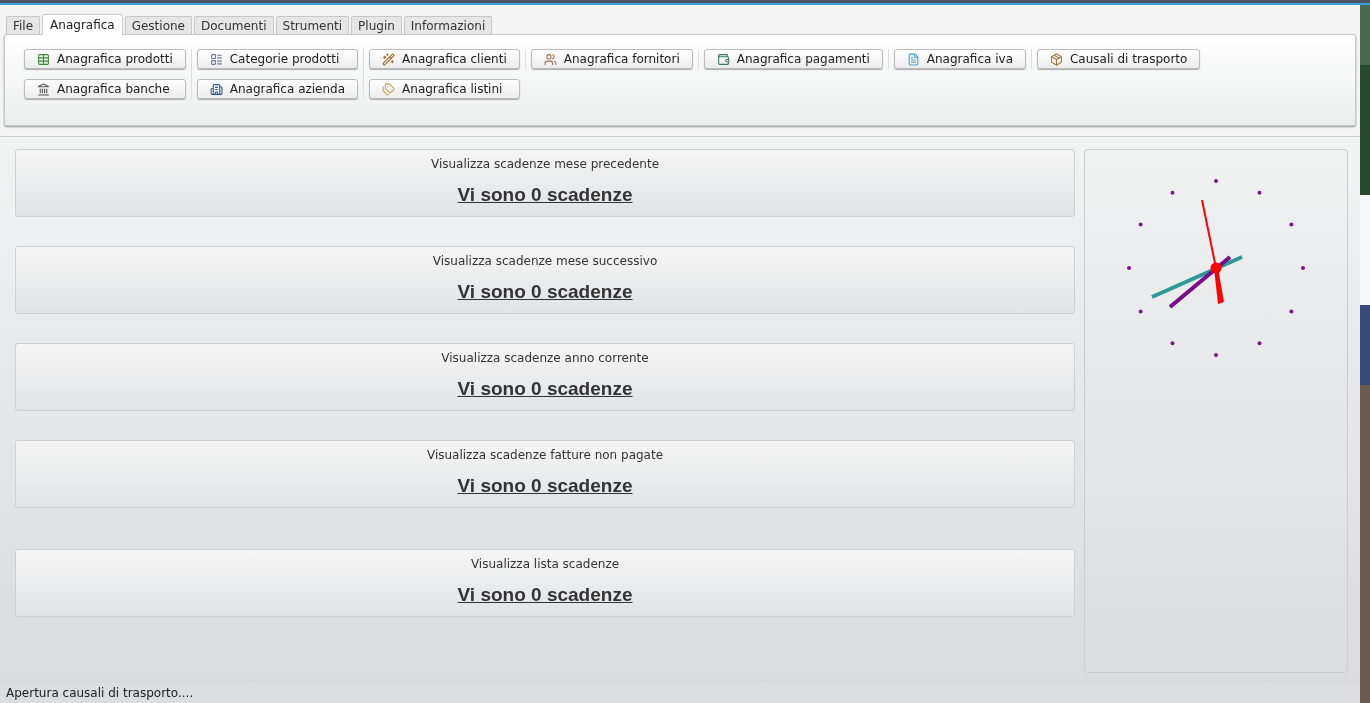 The height and width of the screenshot is (703, 1370). What do you see at coordinates (234, 25) in the screenshot?
I see `tab: Documenti` at bounding box center [234, 25].